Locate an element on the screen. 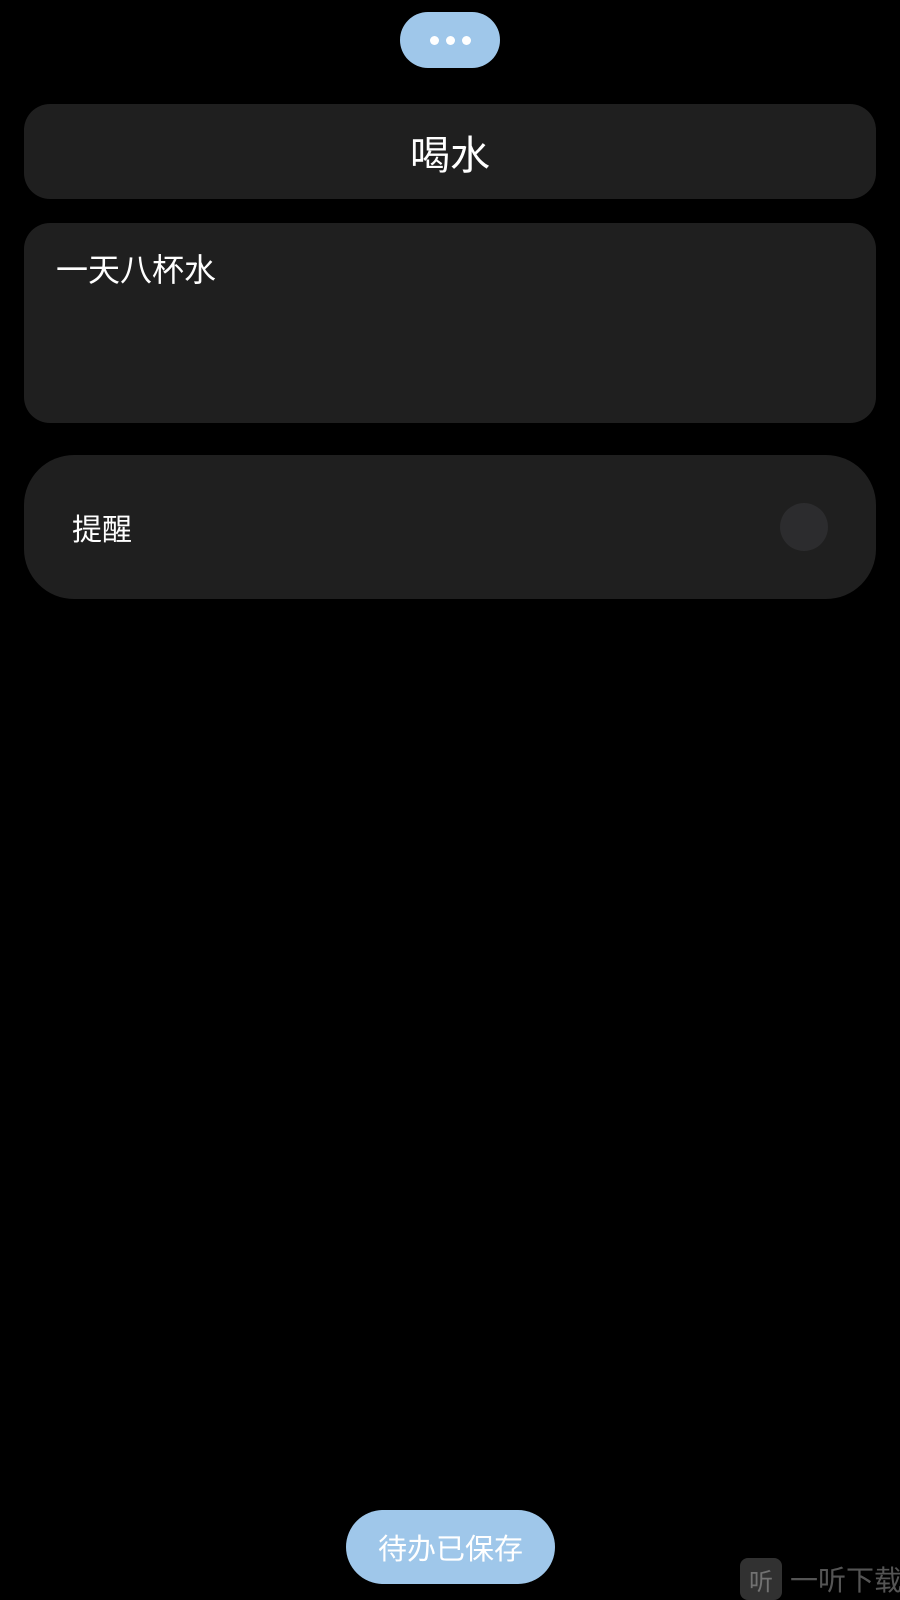 This screenshot has width=900, height=1600. watermark-logo-icon: 听 is located at coordinates (761, 1579).